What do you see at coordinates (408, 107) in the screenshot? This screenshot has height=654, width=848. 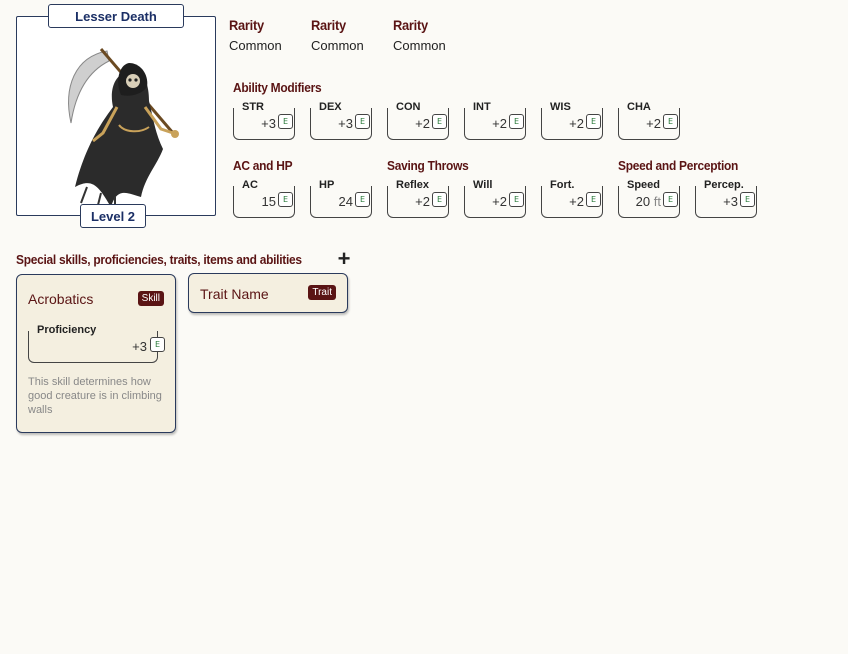 I see `stat-label: CON` at bounding box center [408, 107].